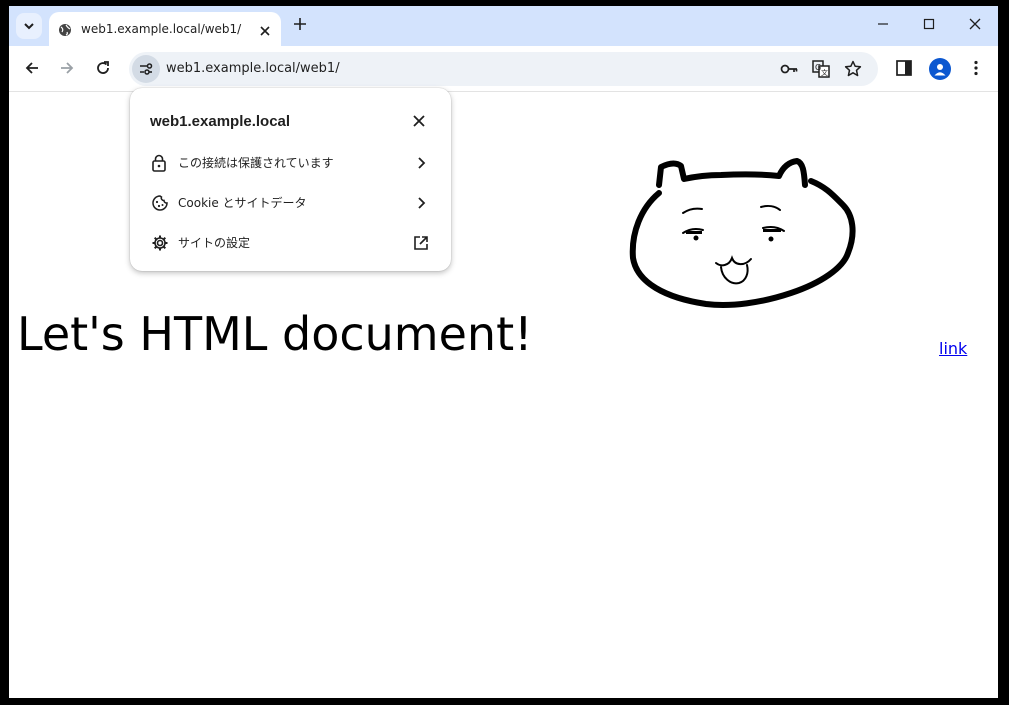 The image size is (1009, 705). Describe the element at coordinates (975, 26) in the screenshot. I see `close-window-icon` at that location.